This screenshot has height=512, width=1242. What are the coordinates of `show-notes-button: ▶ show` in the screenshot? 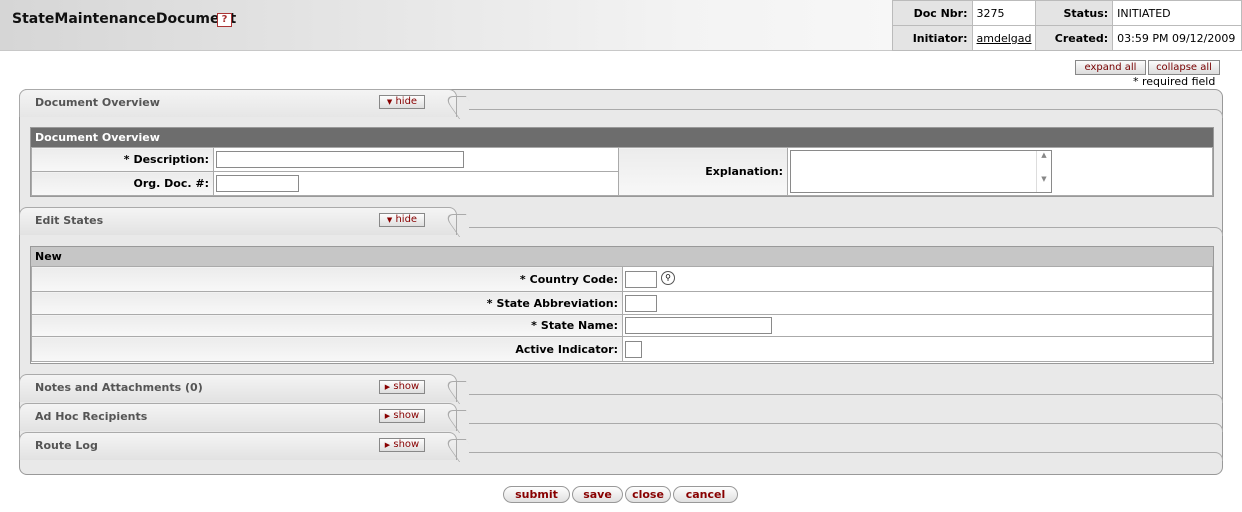 It's located at (402, 387).